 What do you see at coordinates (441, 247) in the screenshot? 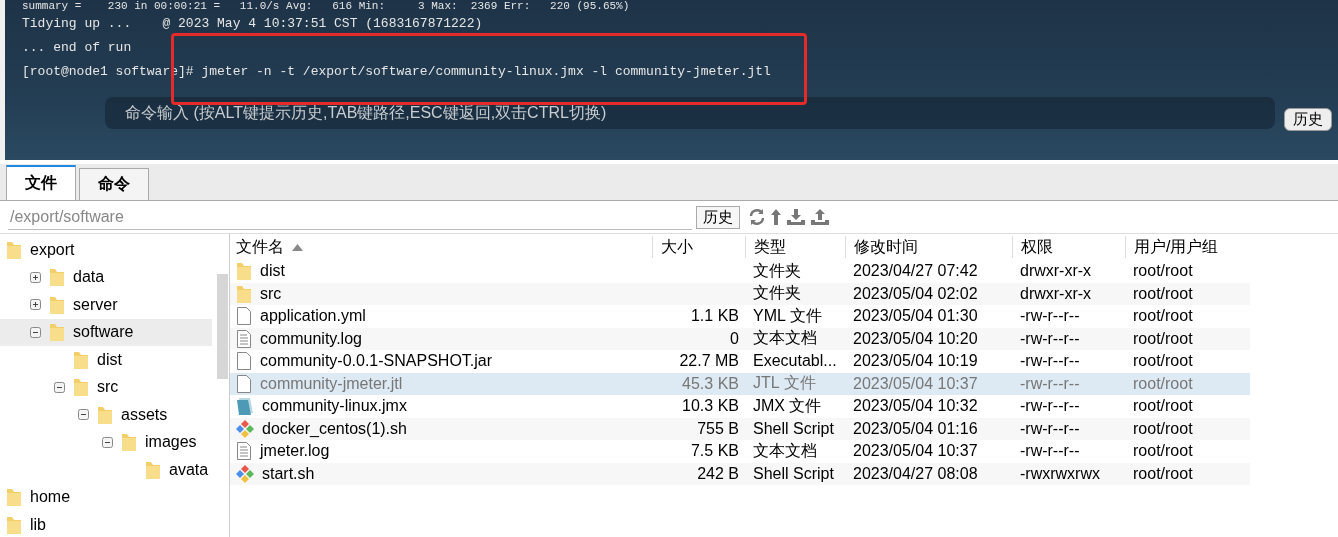
I see `column-header: 文件名` at bounding box center [441, 247].